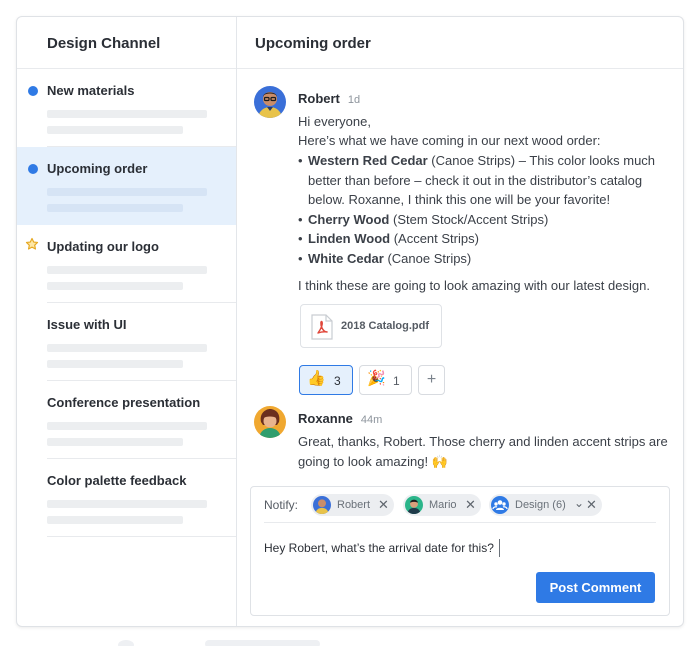 The width and height of the screenshot is (700, 646). Describe the element at coordinates (91, 90) in the screenshot. I see `sidebar-item-label: New materials` at that location.